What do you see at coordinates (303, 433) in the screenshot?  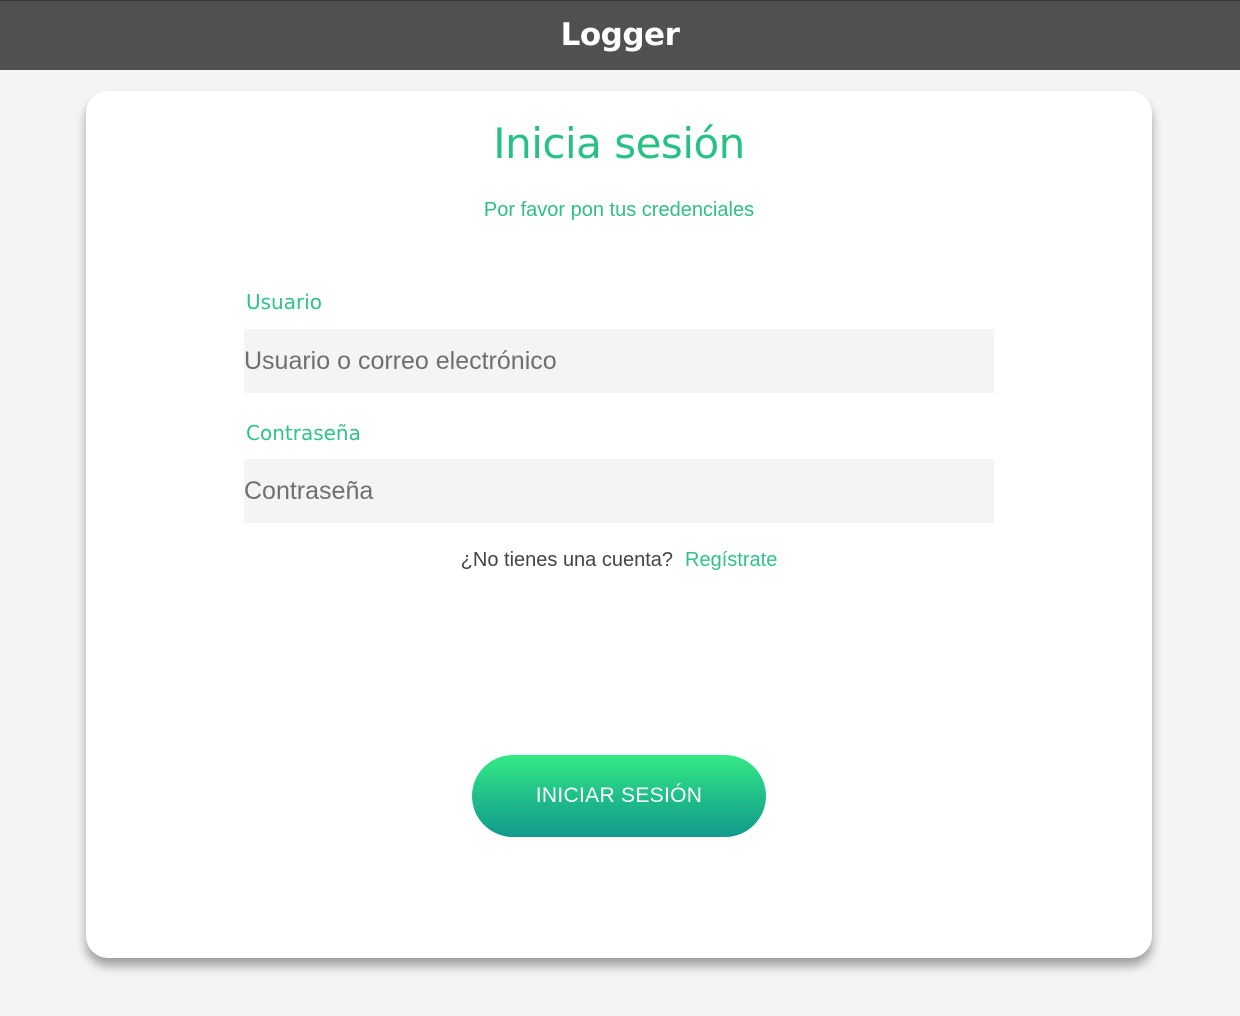 I see `password-label: Contraseña` at bounding box center [303, 433].